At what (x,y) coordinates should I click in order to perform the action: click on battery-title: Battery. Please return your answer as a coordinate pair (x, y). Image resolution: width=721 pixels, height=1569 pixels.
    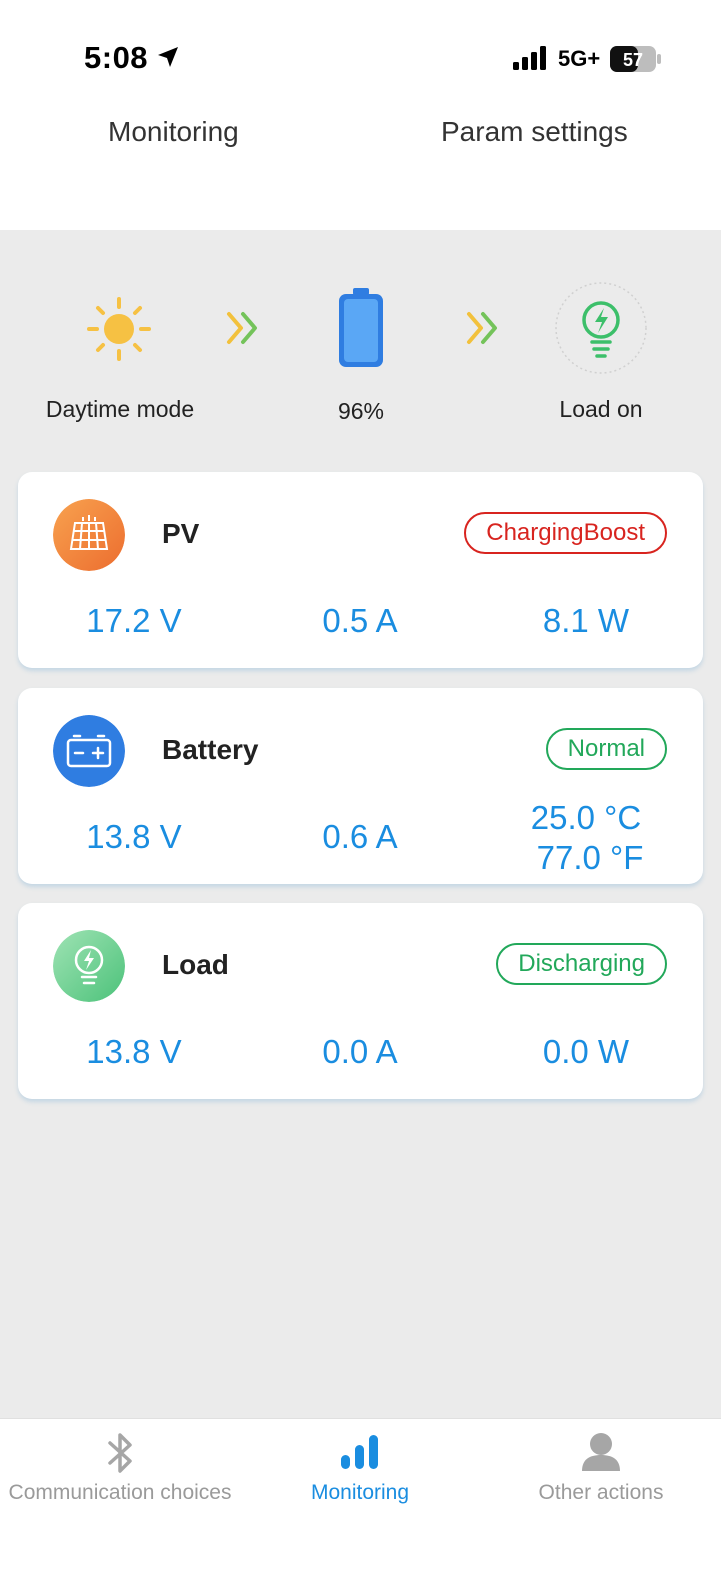
    Looking at the image, I should click on (210, 749).